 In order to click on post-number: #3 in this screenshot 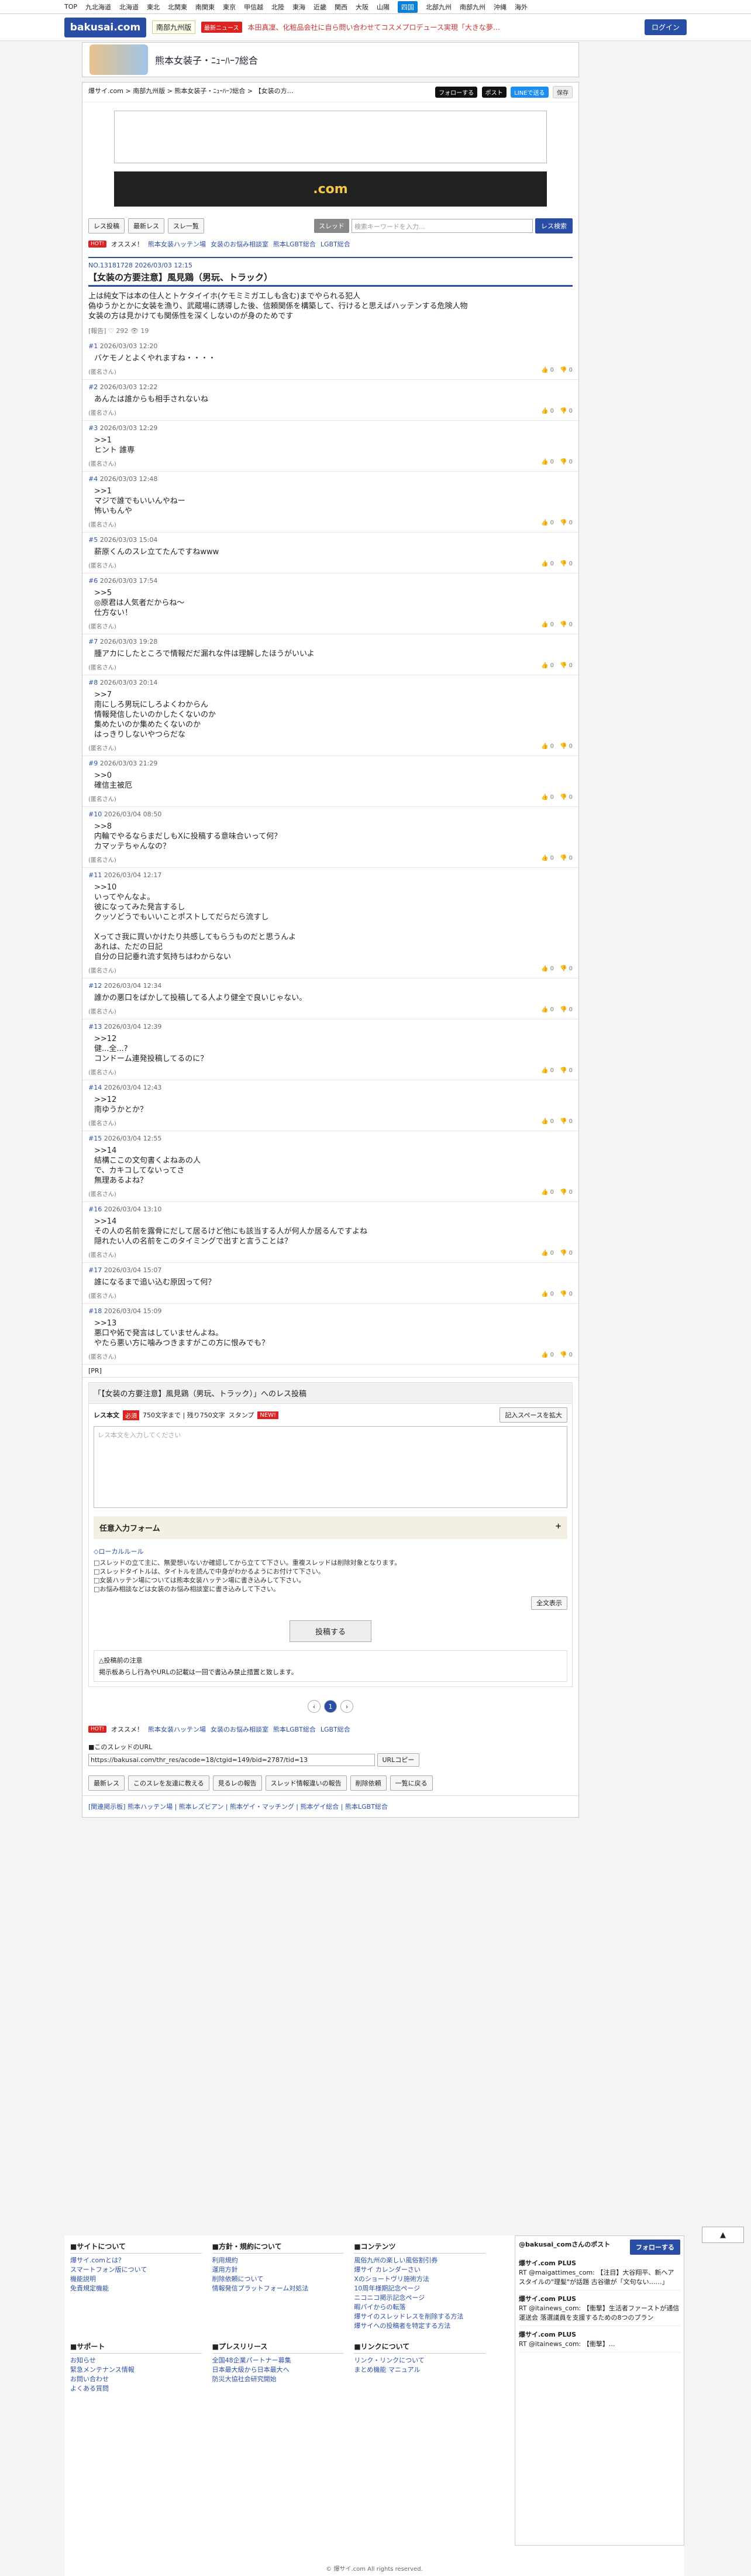, I will do `click(93, 428)`.